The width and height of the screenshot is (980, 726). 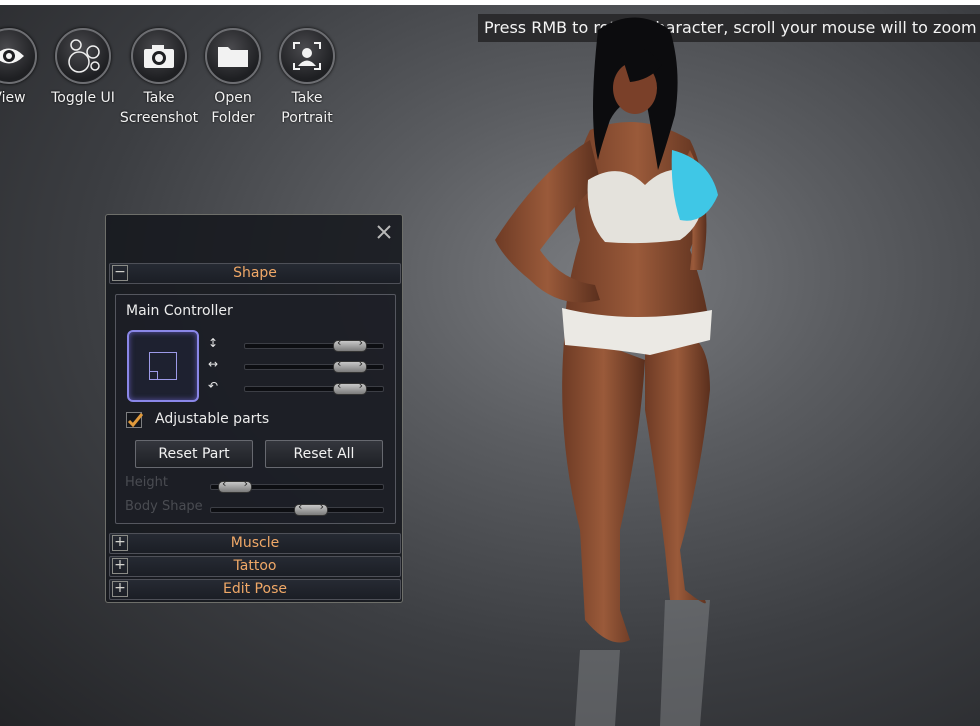 What do you see at coordinates (146, 482) in the screenshot?
I see `height-label: Height` at bounding box center [146, 482].